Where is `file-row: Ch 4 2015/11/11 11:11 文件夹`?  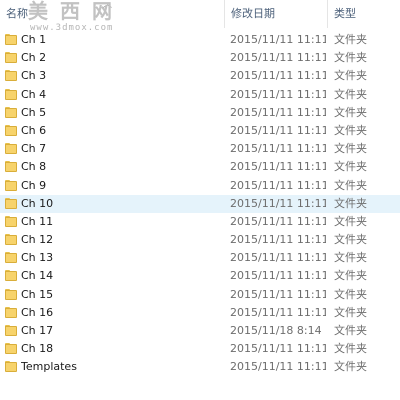
file-row: Ch 4 2015/11/11 11:11 文件夹 is located at coordinates (200, 95).